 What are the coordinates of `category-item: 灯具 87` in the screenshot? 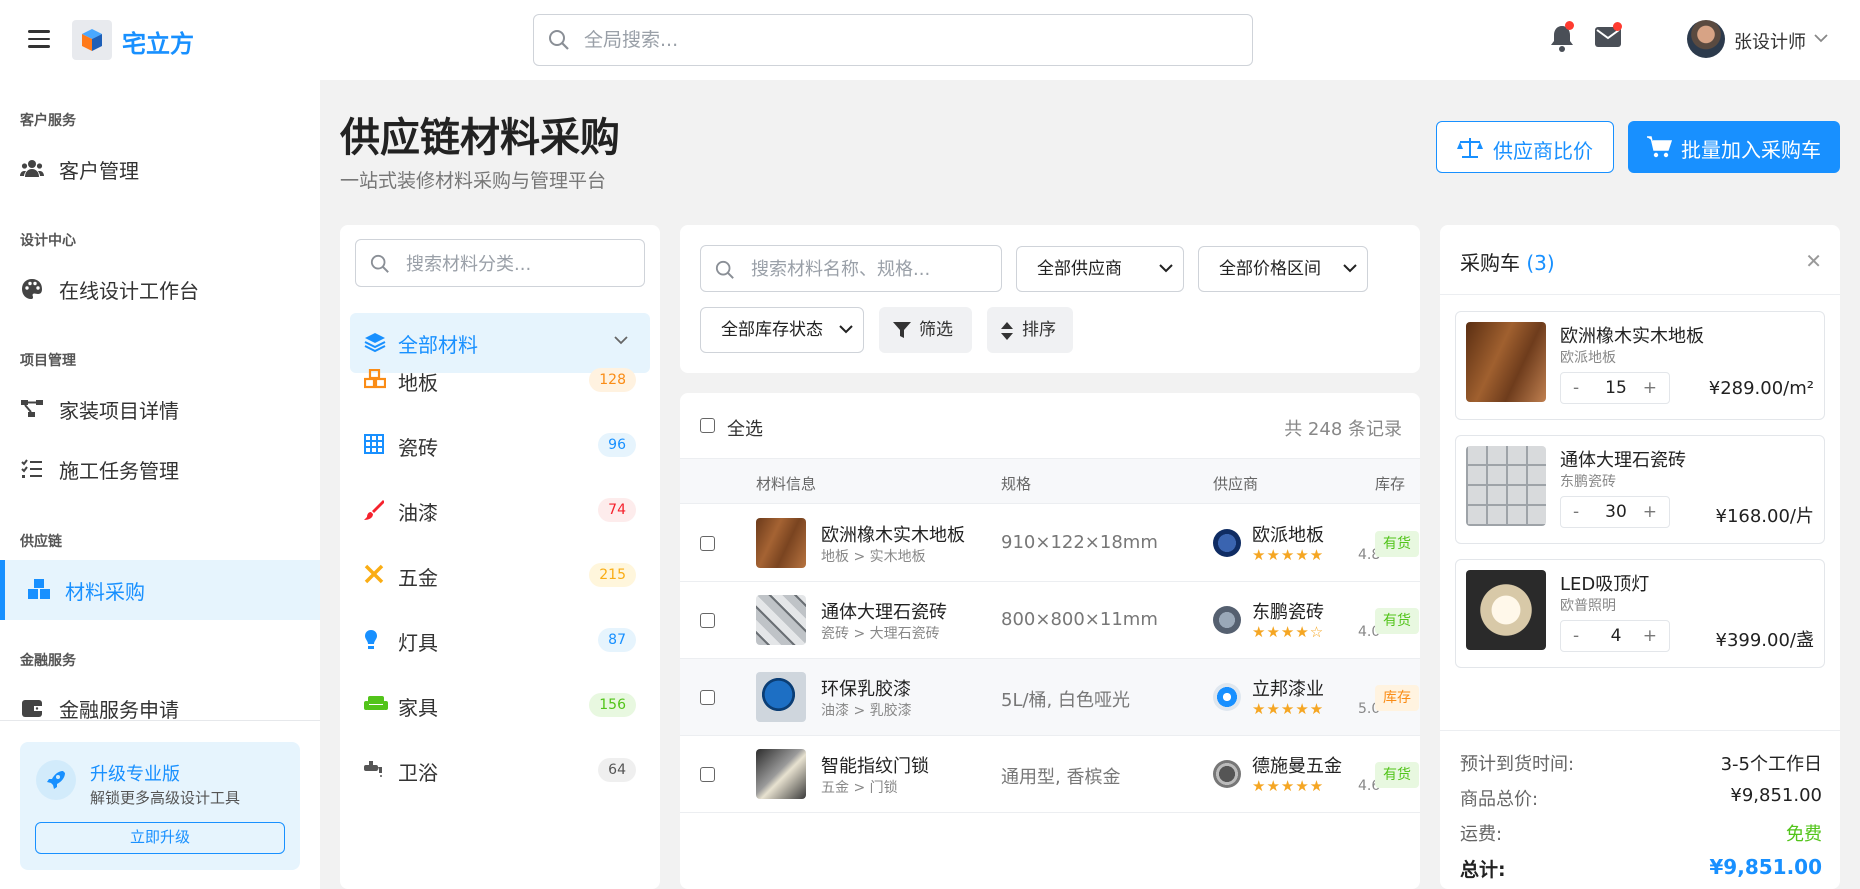 It's located at (500, 640).